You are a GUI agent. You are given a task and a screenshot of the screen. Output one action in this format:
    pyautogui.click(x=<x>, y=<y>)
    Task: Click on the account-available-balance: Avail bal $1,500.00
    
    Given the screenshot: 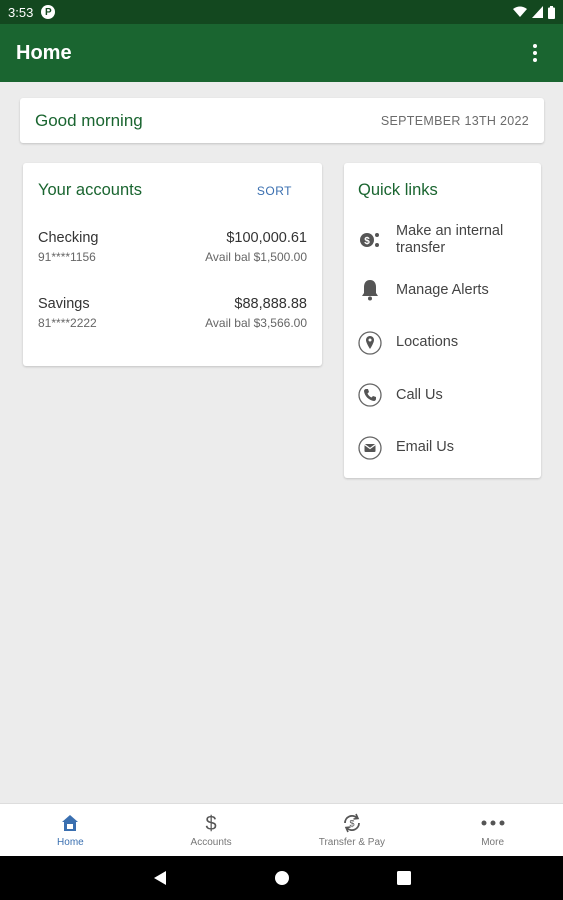 What is the action you would take?
    pyautogui.click(x=256, y=257)
    